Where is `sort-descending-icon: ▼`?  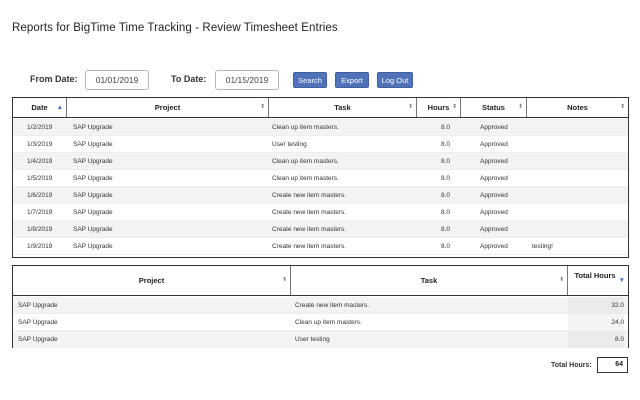 sort-descending-icon: ▼ is located at coordinates (622, 280).